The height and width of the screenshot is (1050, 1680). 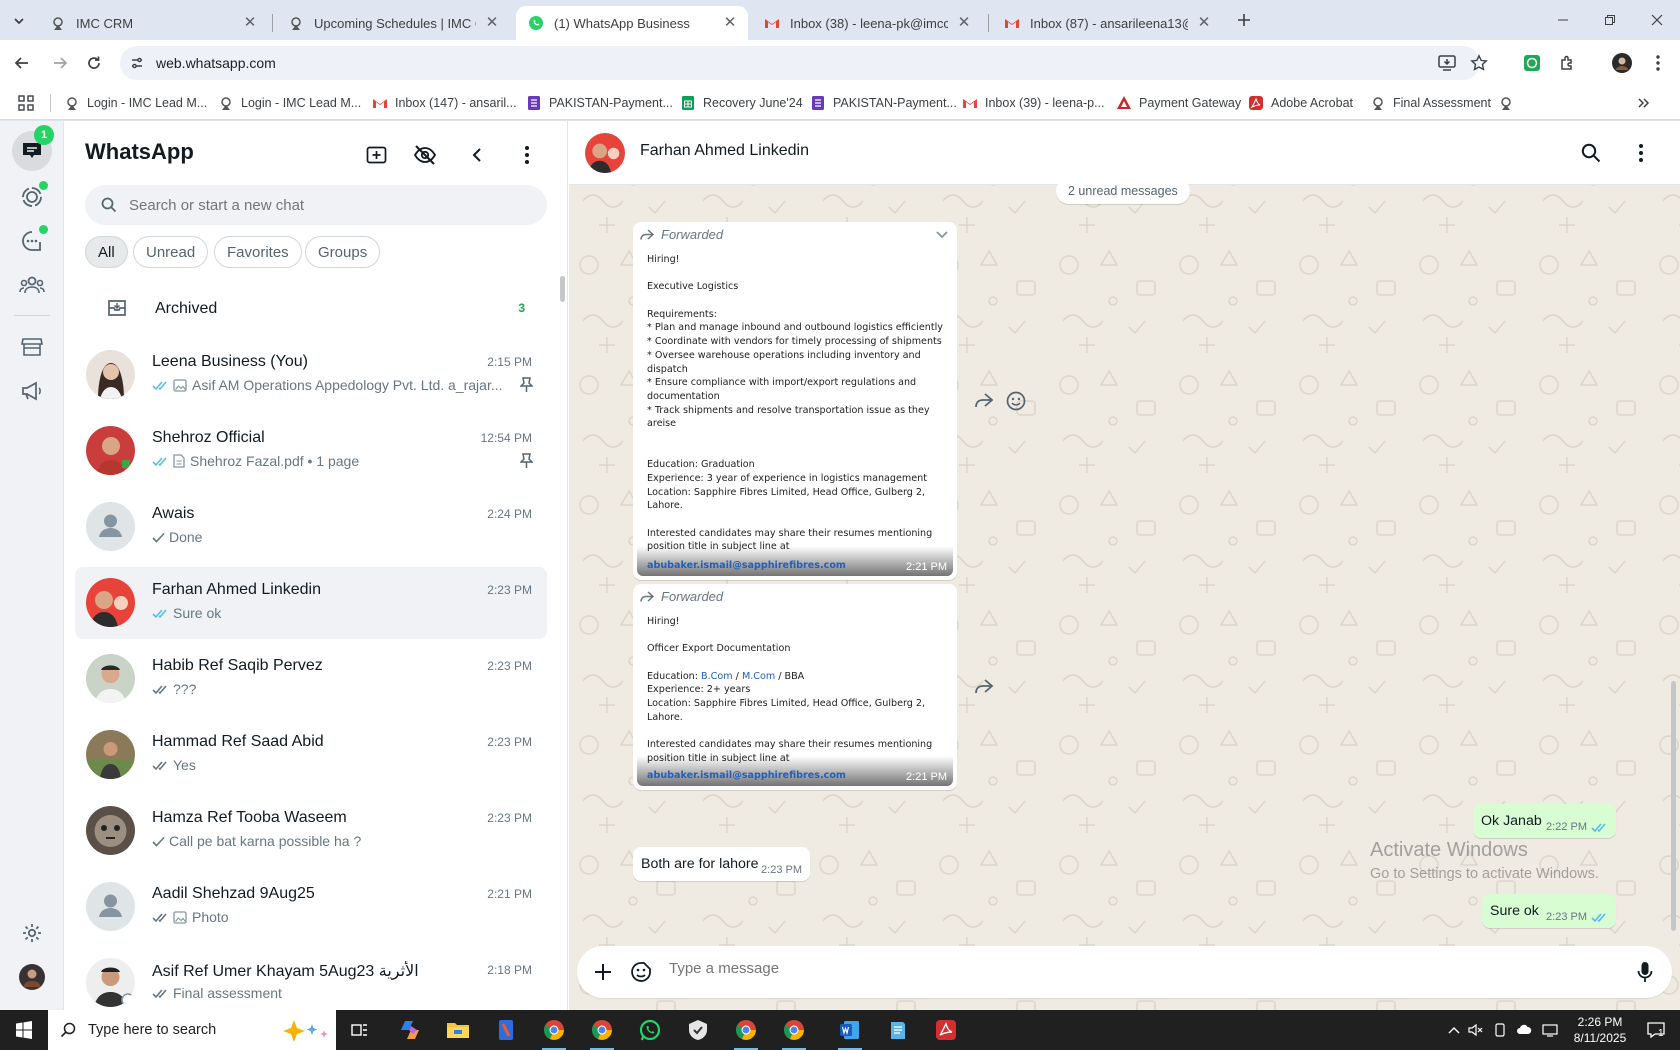 I want to click on react-emoji-button, so click(x=1016, y=401).